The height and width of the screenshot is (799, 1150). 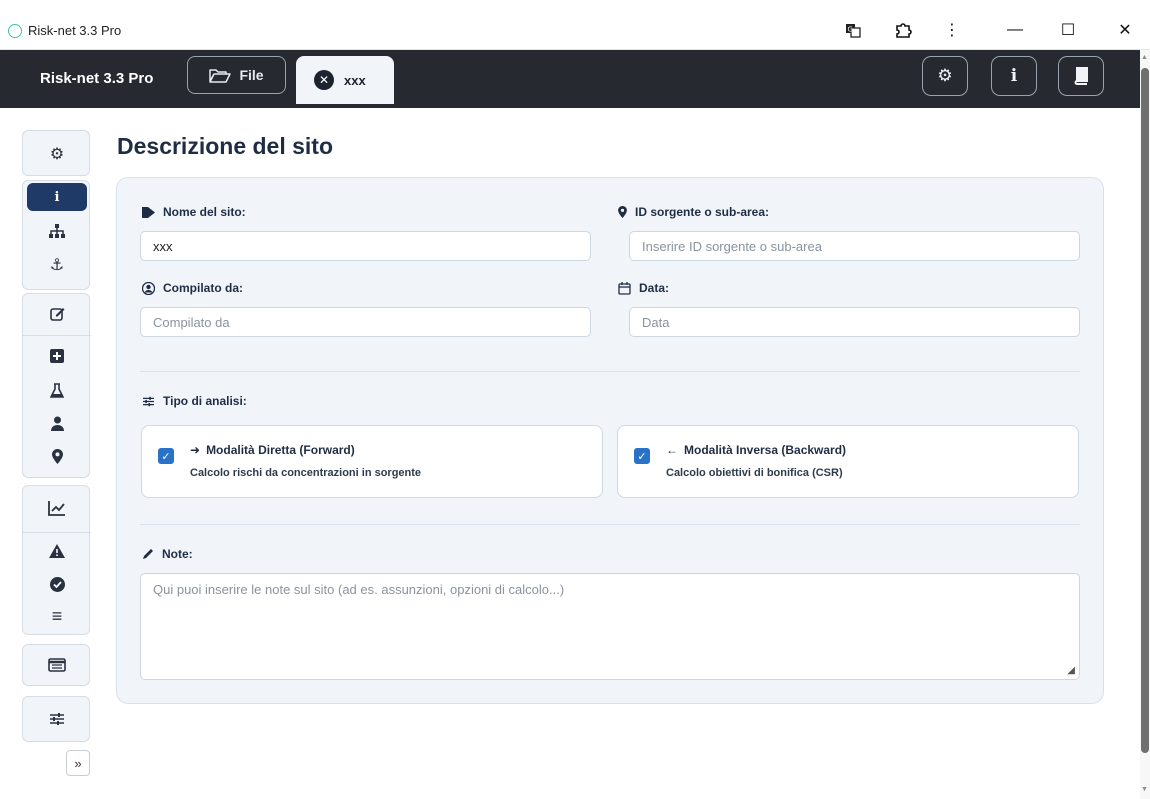 I want to click on sidebar-group-table, so click(x=56, y=665).